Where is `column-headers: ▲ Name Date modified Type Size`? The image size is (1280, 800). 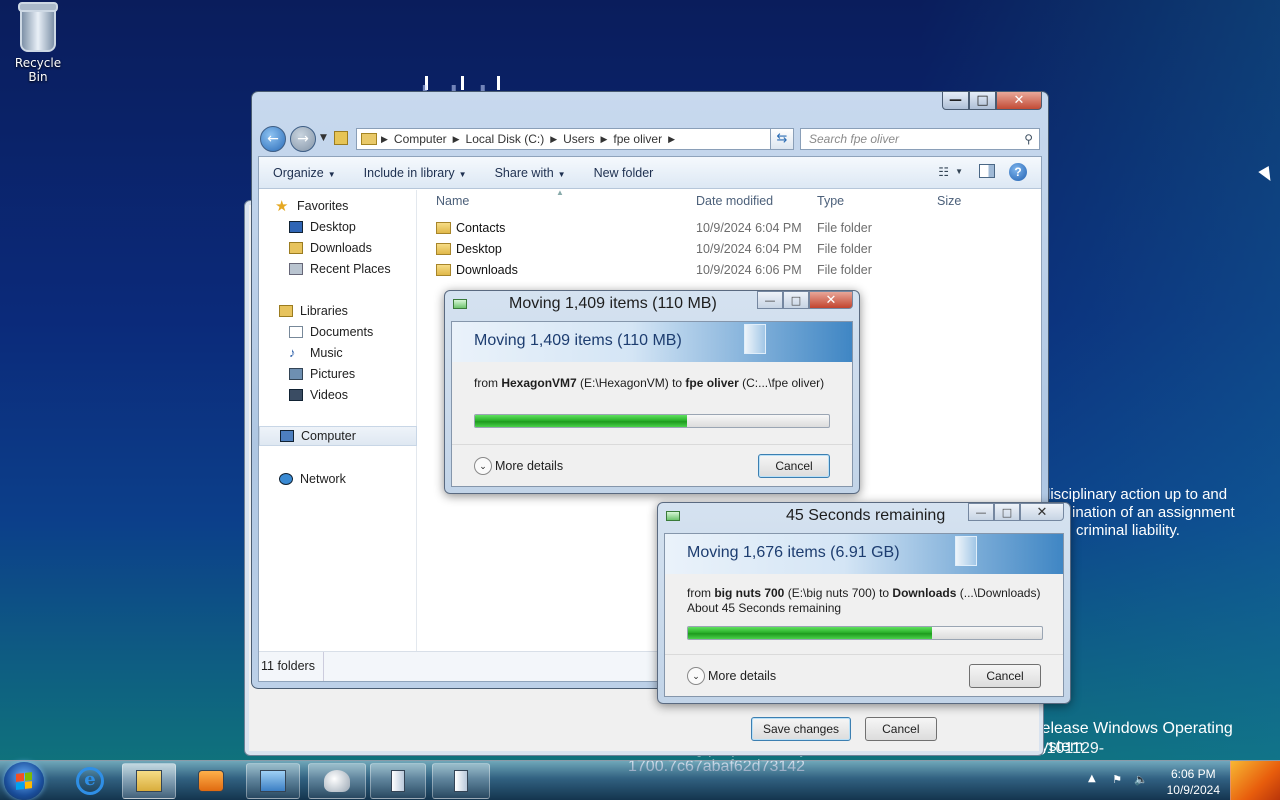
column-headers: ▲ Name Date modified Type Size is located at coordinates (729, 200).